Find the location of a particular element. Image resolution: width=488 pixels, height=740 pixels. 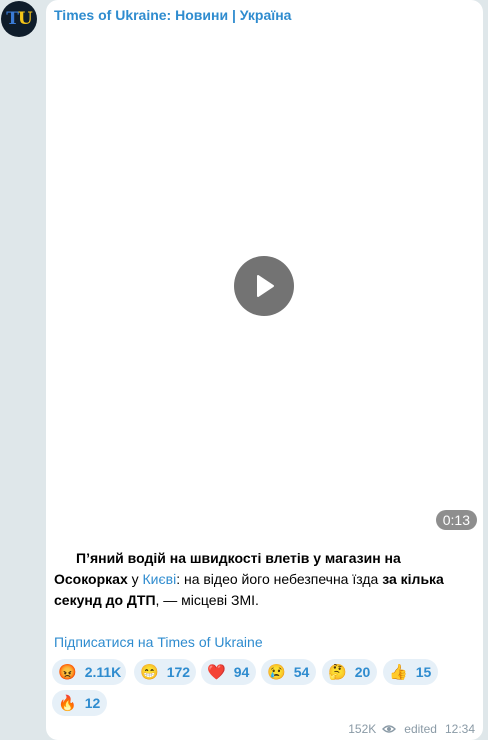

reaction-thinking: 🤔 20 is located at coordinates (349, 672).